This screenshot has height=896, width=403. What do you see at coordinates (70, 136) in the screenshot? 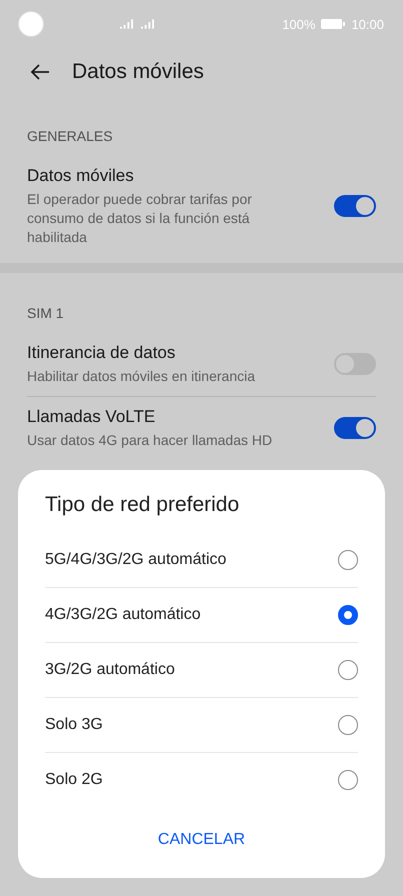
I see `section-heading: GENERALES` at bounding box center [70, 136].